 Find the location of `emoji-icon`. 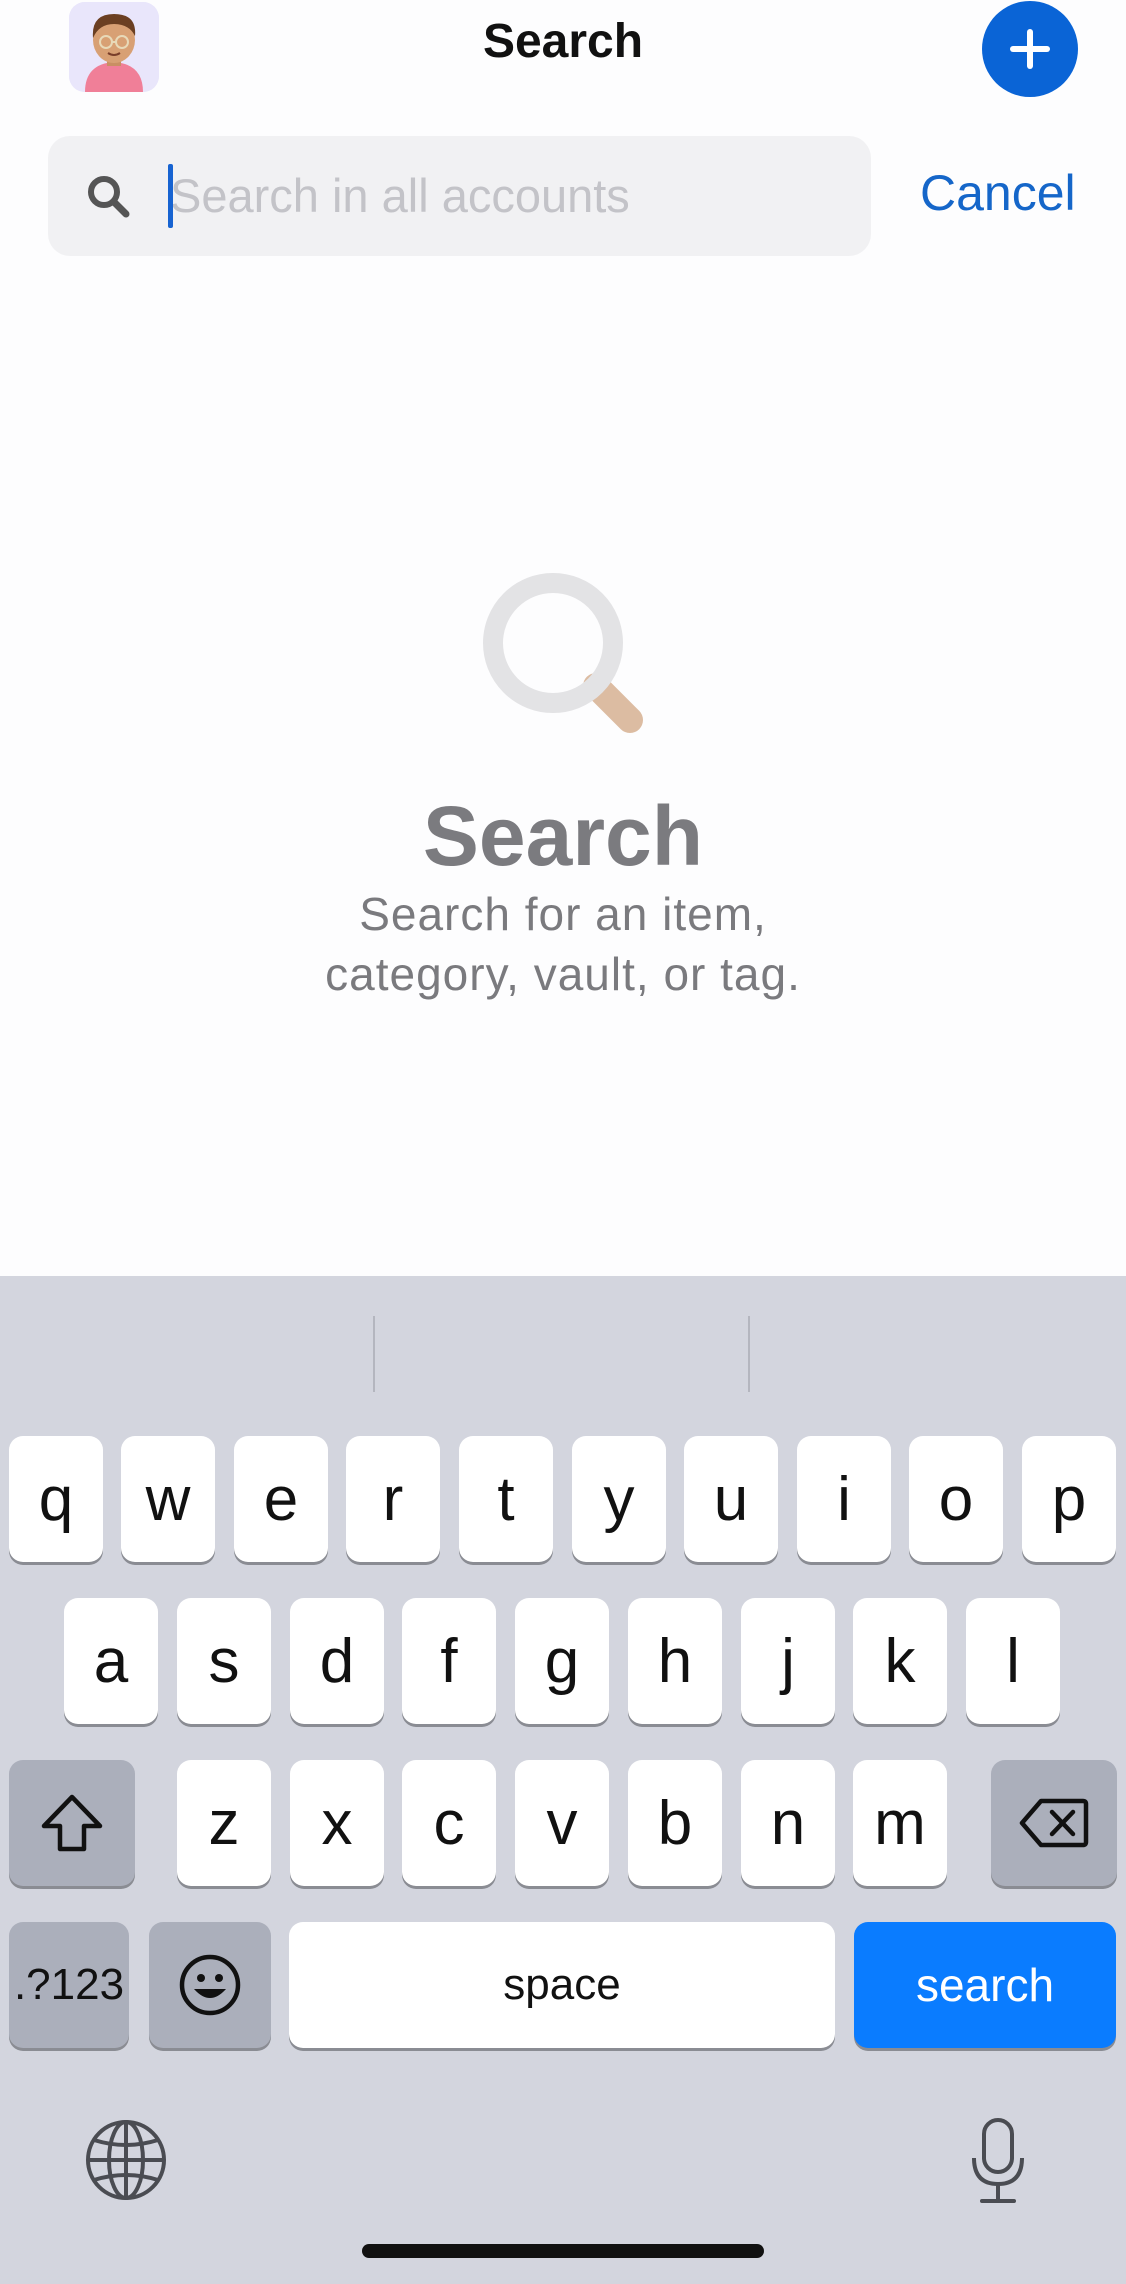

emoji-icon is located at coordinates (210, 1985).